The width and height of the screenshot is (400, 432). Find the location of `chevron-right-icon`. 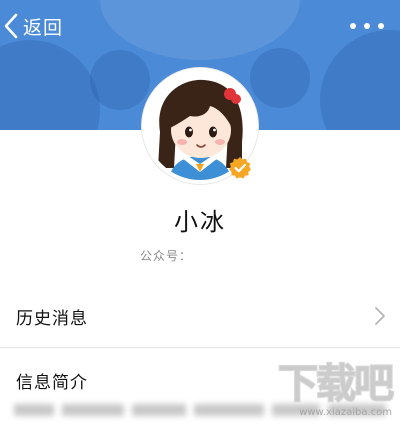

chevron-right-icon is located at coordinates (380, 316).